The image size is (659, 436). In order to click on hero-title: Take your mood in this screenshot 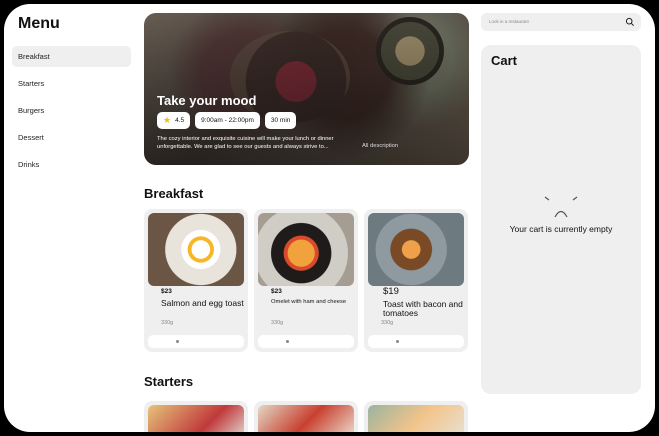, I will do `click(207, 100)`.